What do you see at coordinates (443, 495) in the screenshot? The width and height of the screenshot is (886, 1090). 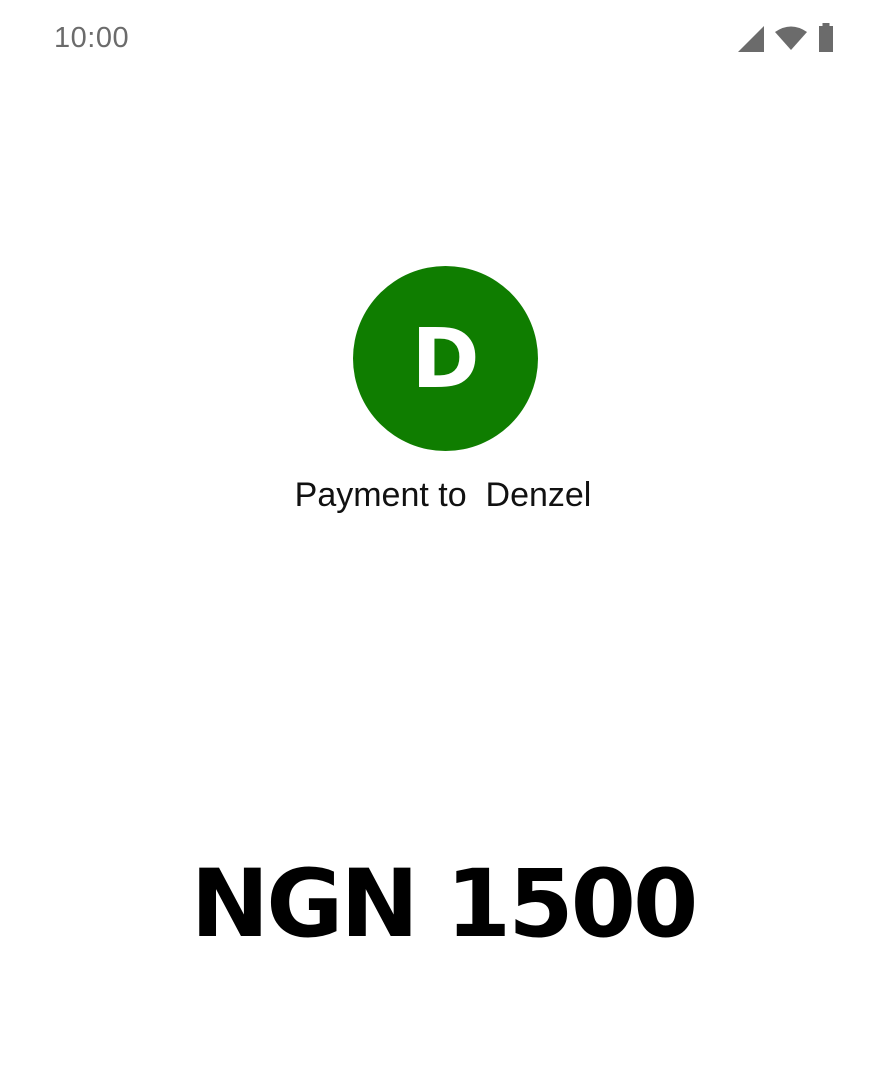 I see `payee-label: Payment to Denzel` at bounding box center [443, 495].